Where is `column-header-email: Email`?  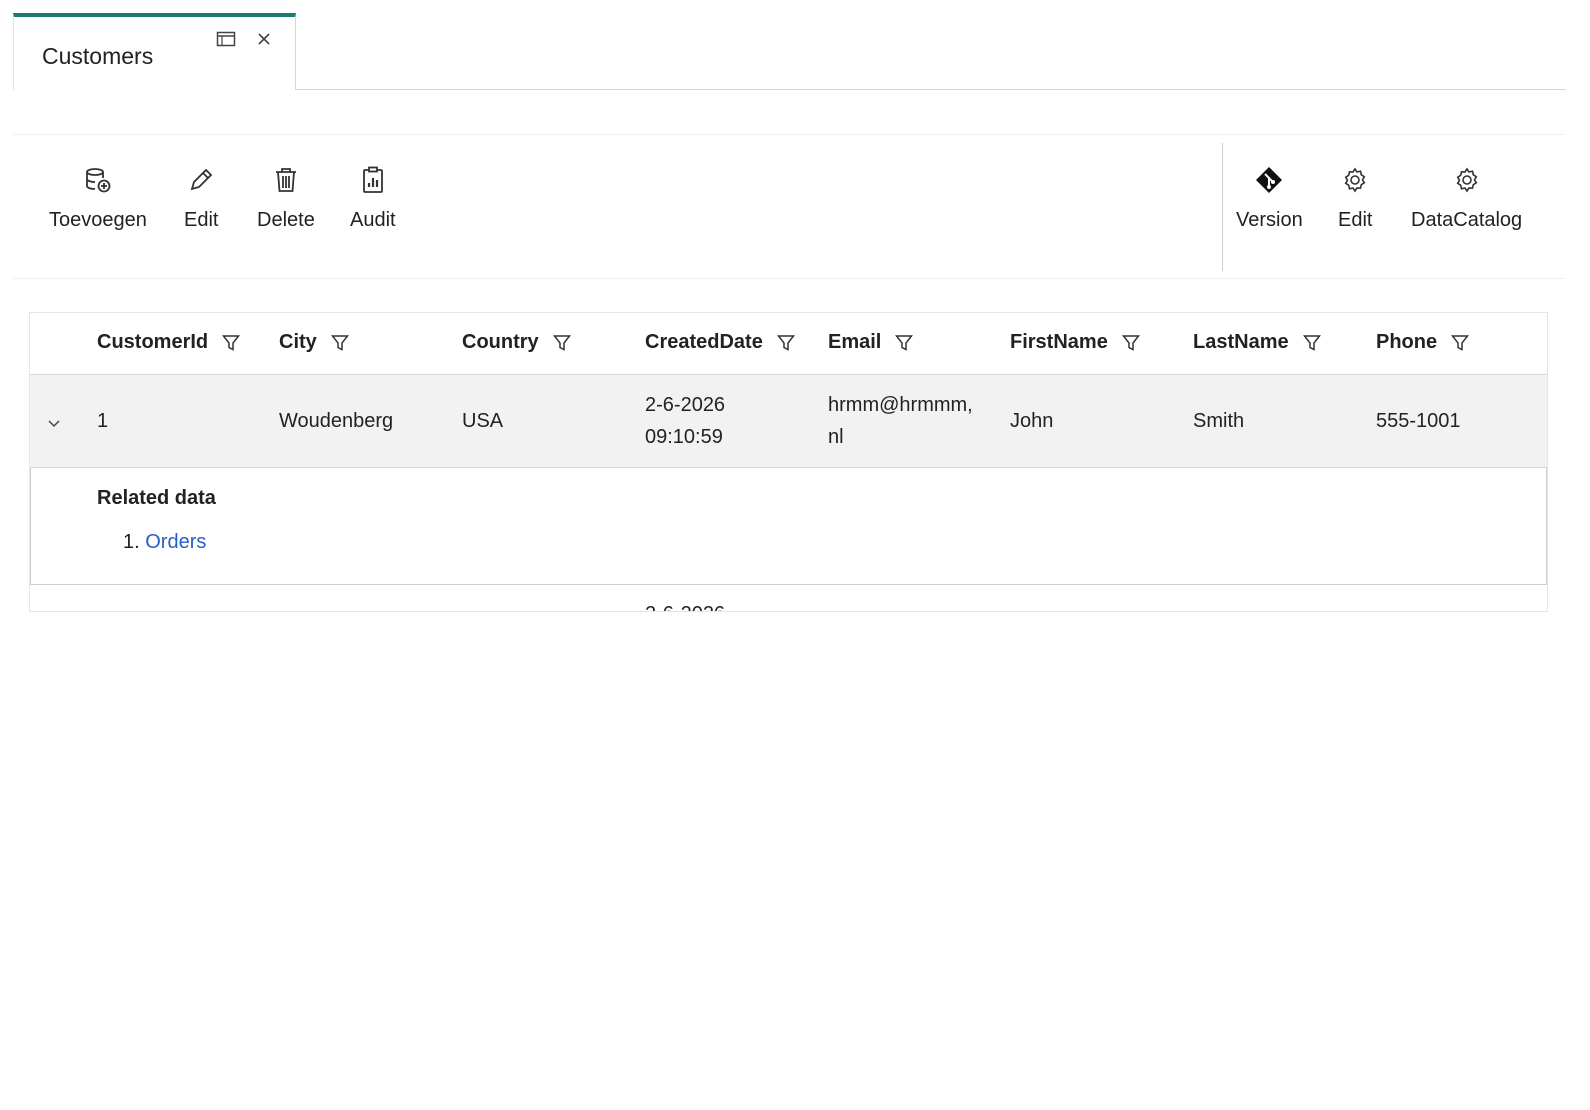 column-header-email: Email is located at coordinates (871, 342).